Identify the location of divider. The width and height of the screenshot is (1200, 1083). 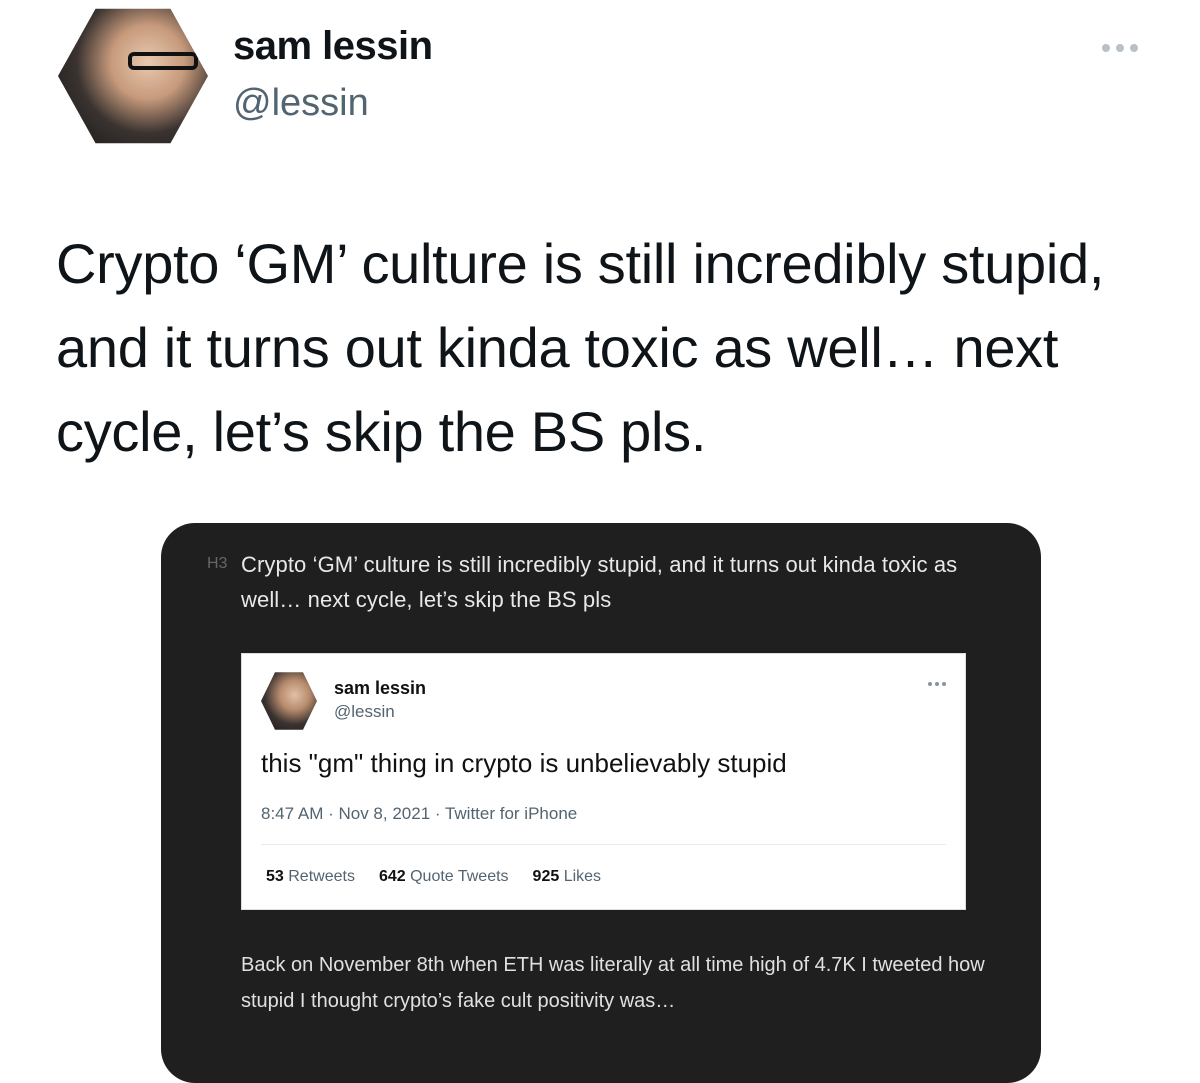
(603, 844).